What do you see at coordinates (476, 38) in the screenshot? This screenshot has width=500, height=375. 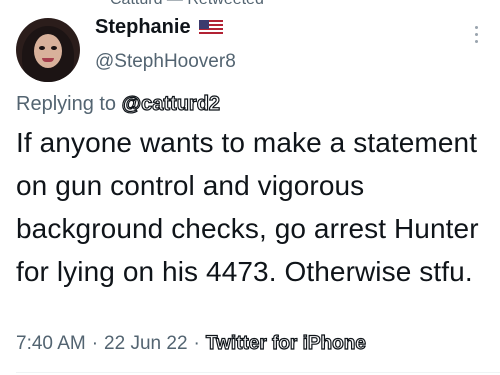 I see `more-options-icon` at bounding box center [476, 38].